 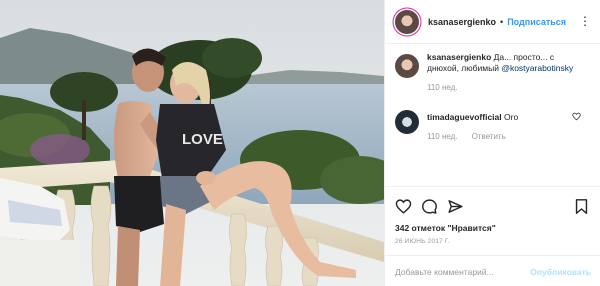 What do you see at coordinates (536, 22) in the screenshot?
I see `follow-button: Подписаться` at bounding box center [536, 22].